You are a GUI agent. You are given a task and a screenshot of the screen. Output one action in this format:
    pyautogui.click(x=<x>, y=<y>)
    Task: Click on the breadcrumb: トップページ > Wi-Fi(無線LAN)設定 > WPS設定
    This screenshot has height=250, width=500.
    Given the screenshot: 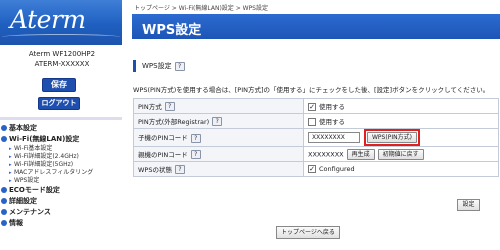 What is the action you would take?
    pyautogui.click(x=201, y=8)
    